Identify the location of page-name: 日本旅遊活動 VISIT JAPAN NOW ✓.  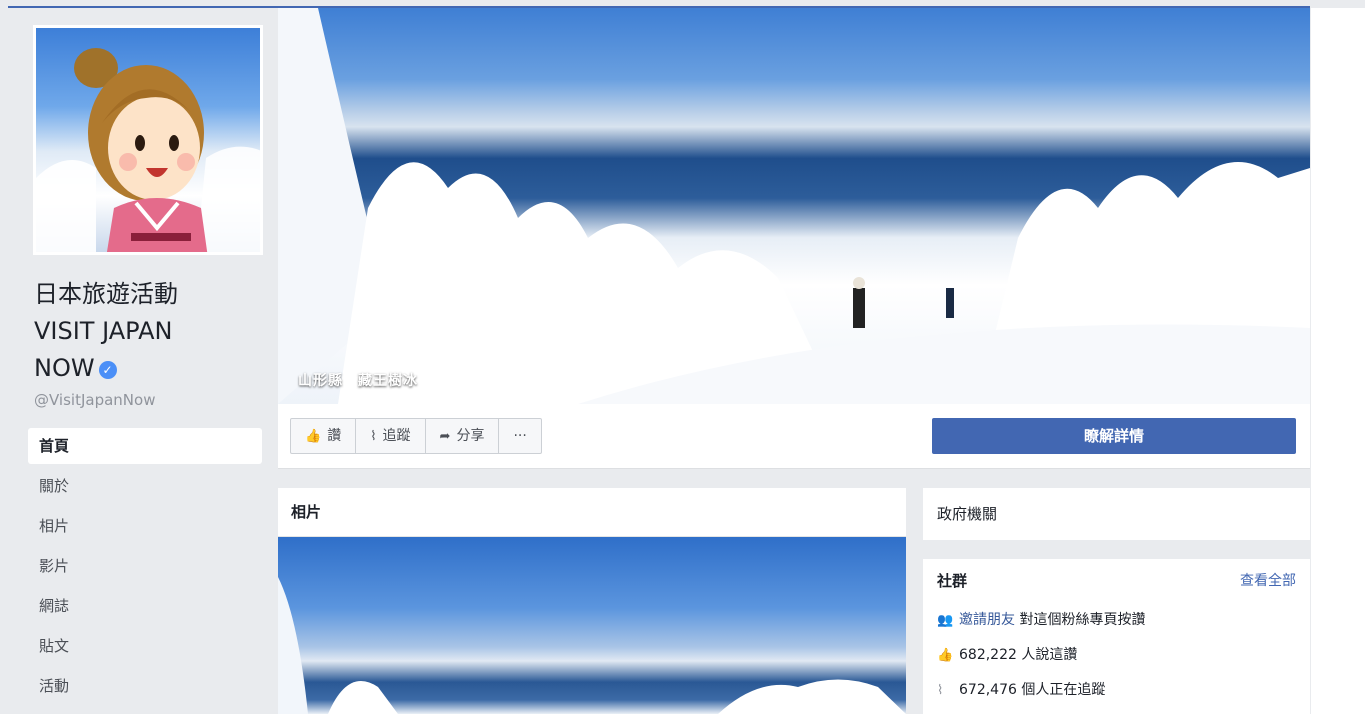
(149, 331).